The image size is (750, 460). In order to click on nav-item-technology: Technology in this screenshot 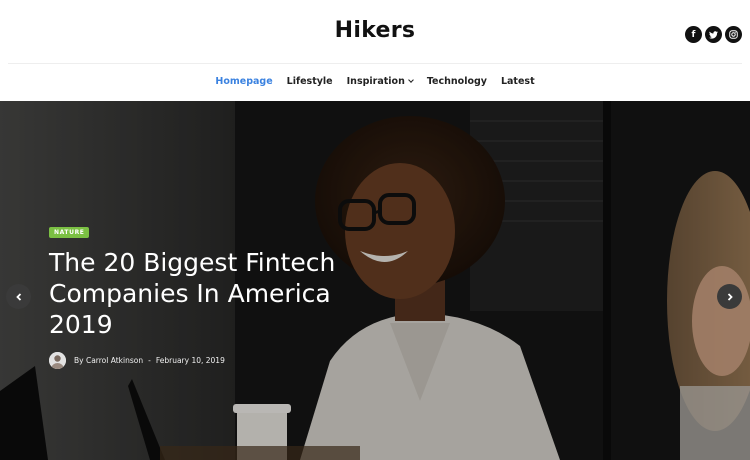, I will do `click(457, 81)`.